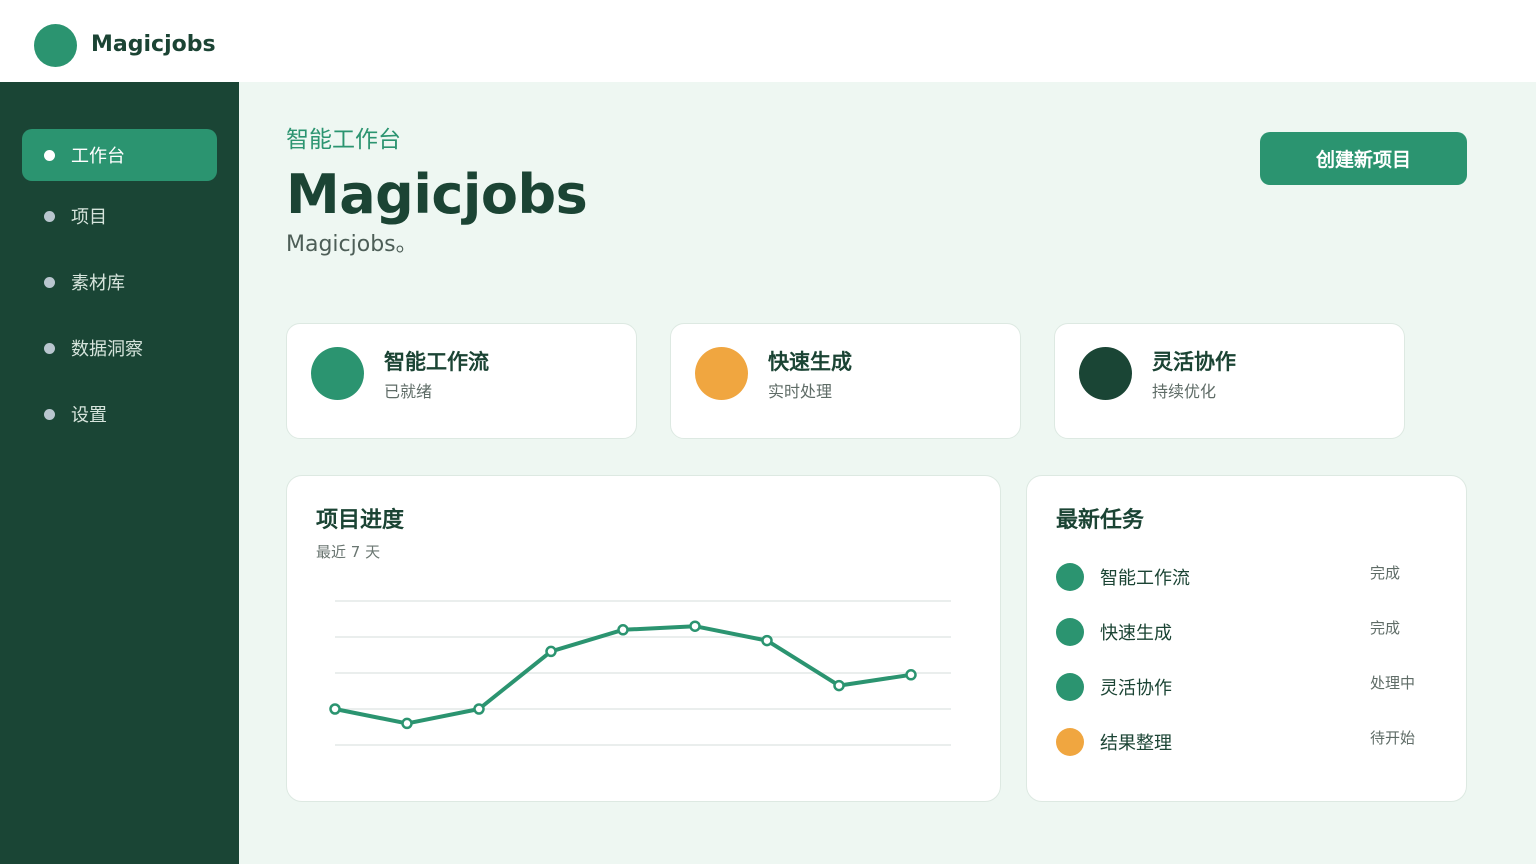 The width and height of the screenshot is (1536, 864). What do you see at coordinates (810, 362) in the screenshot?
I see `stat-title: 快速生成` at bounding box center [810, 362].